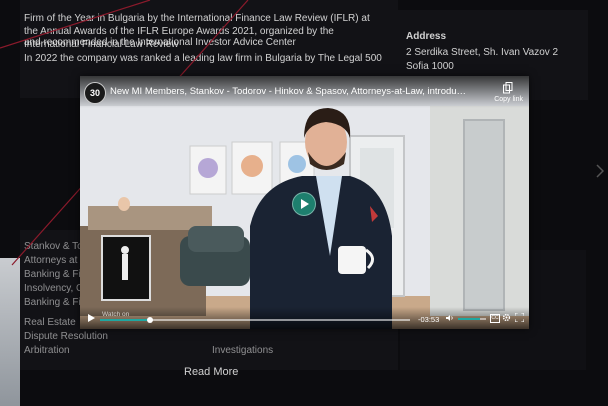 The height and width of the screenshot is (406, 608). What do you see at coordinates (10, 332) in the screenshot?
I see `left-thumbnail` at bounding box center [10, 332].